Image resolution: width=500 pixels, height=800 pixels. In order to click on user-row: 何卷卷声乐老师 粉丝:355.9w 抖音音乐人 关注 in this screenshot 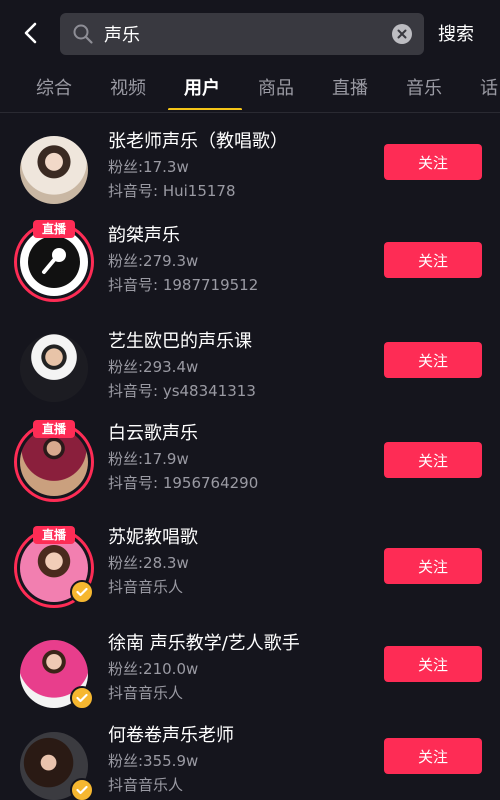, I will do `click(250, 762)`.